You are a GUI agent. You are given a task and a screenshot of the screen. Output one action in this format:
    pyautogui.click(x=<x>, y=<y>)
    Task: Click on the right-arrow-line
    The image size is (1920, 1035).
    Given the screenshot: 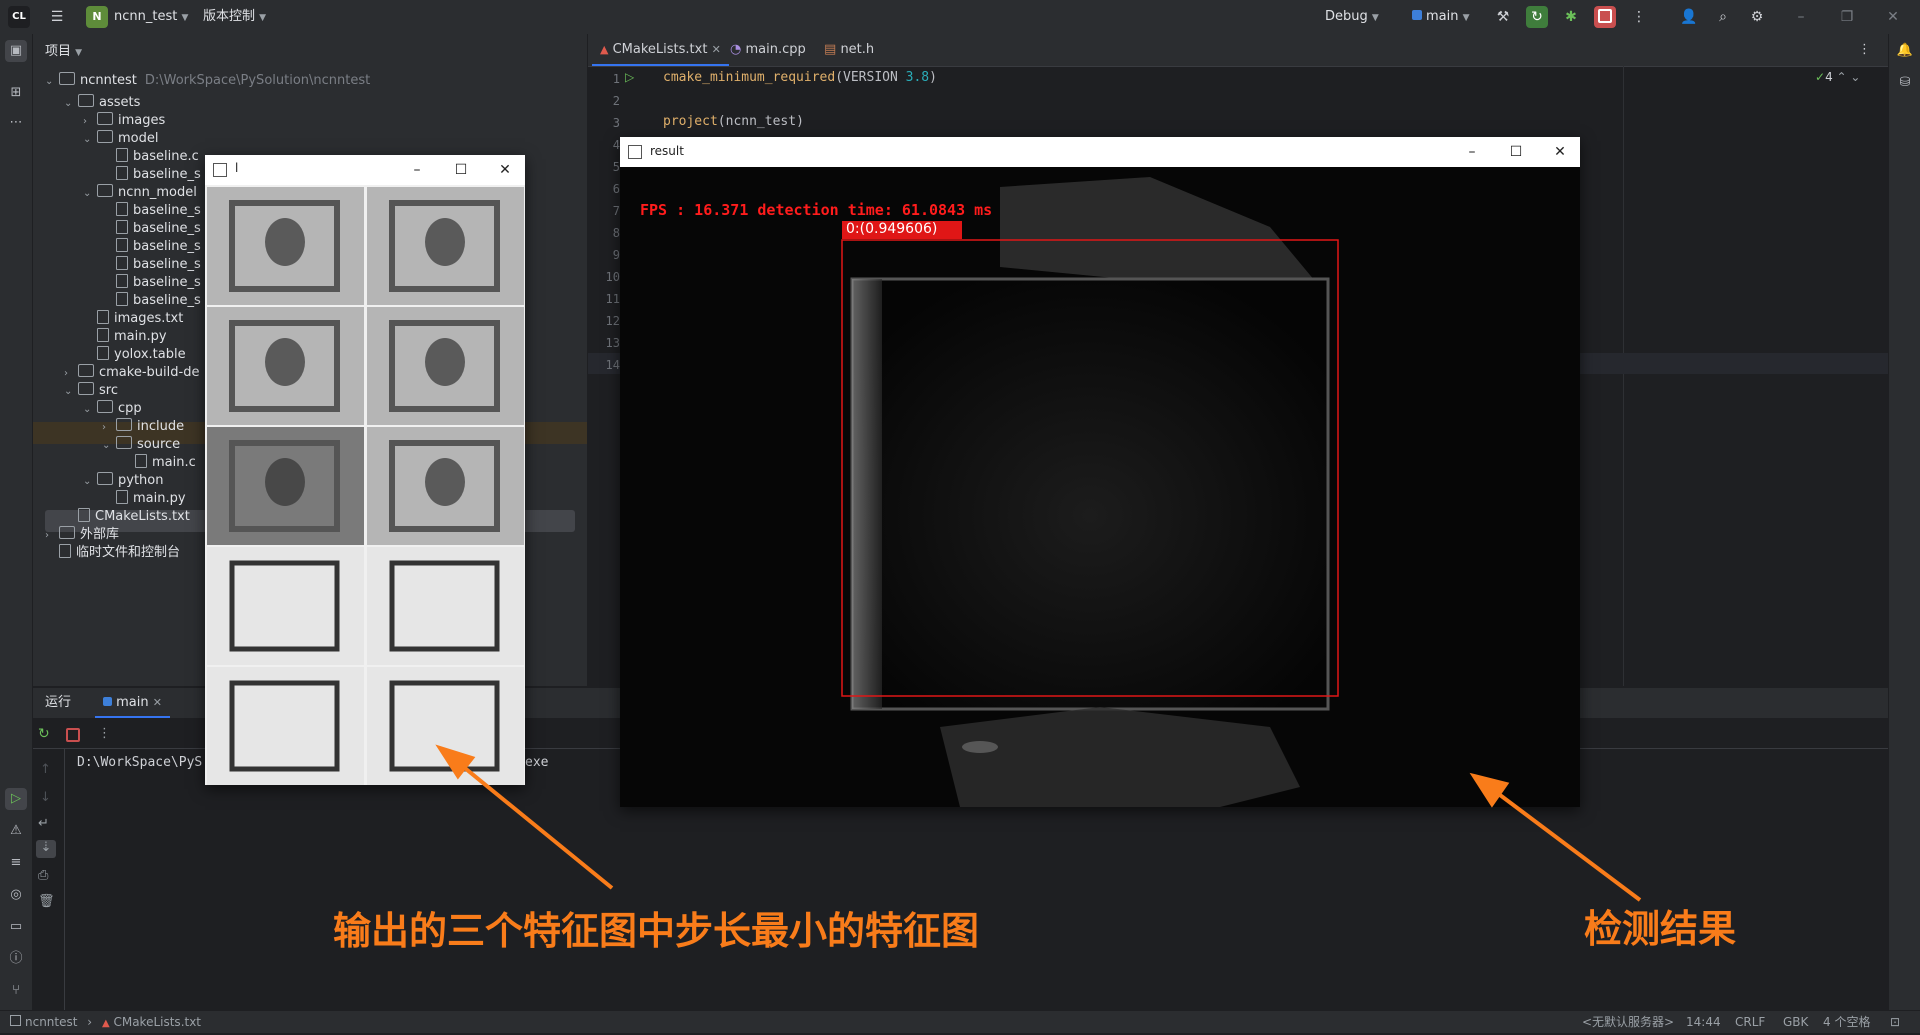 What is the action you would take?
    pyautogui.click(x=1564, y=843)
    